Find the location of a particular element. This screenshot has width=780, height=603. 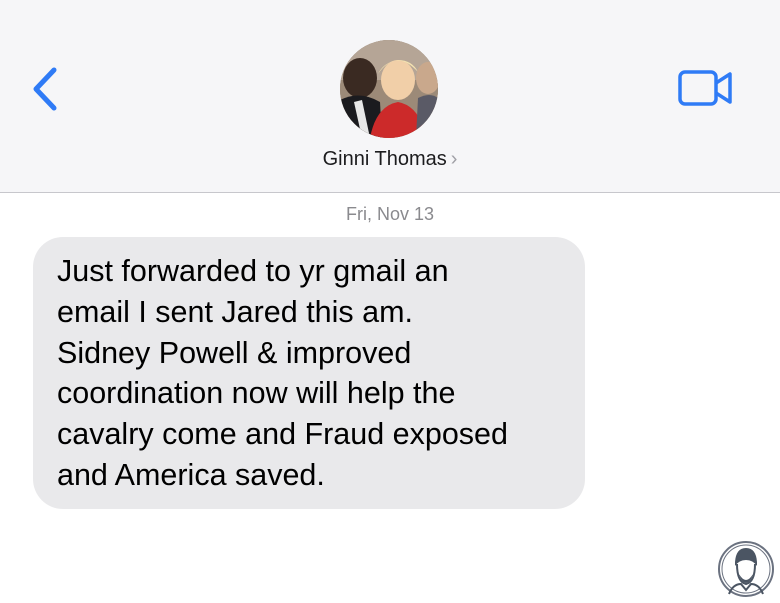

message-line: Sidney Powell & improved is located at coordinates (234, 352).